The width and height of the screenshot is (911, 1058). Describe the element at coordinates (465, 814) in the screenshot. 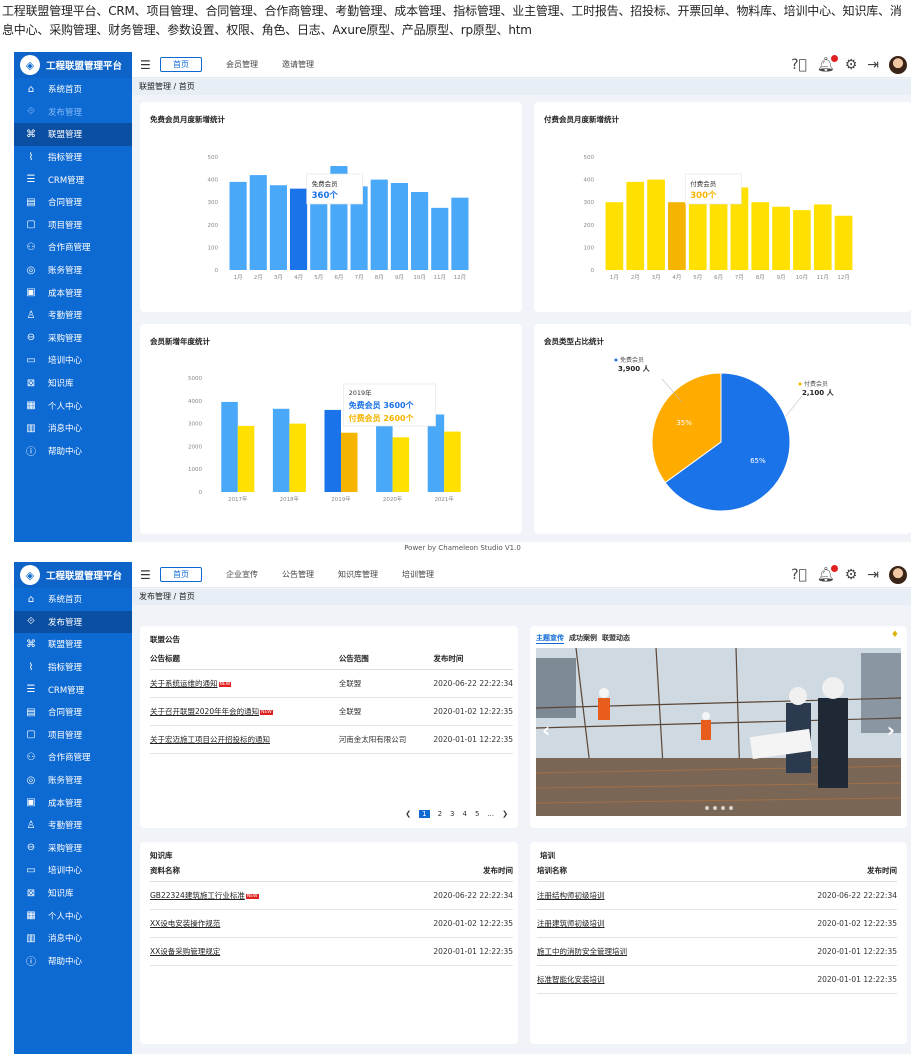

I see `page-number: 4` at that location.